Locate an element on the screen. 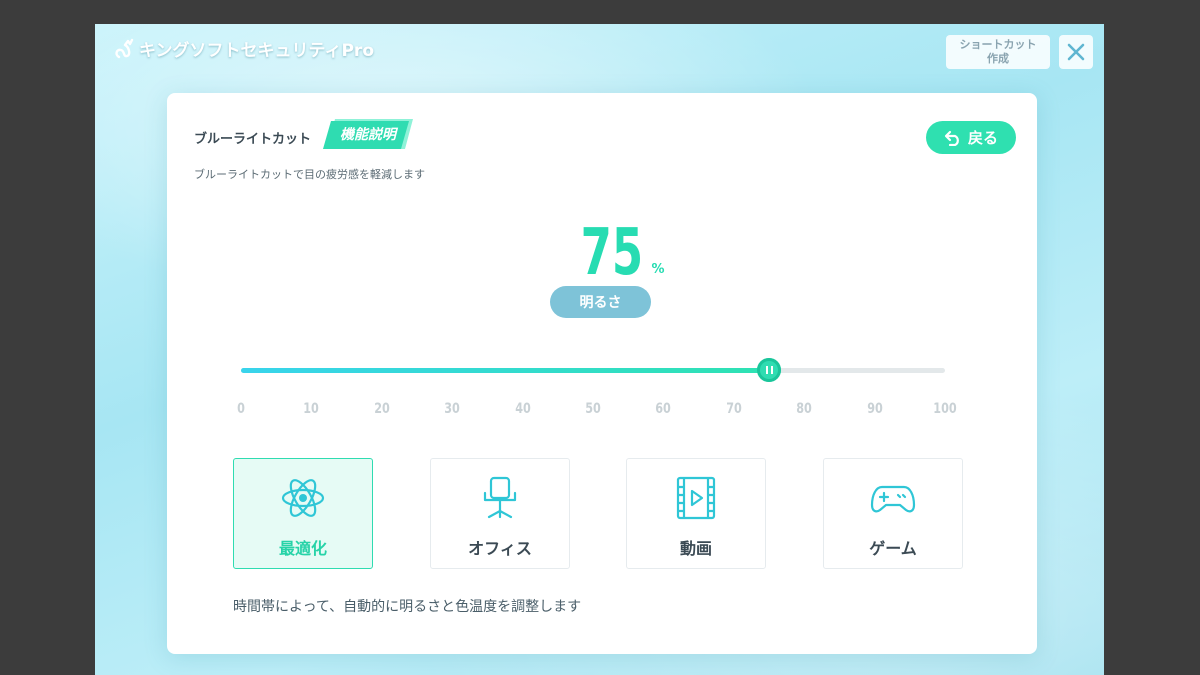 This screenshot has height=675, width=1200. mode-label: 動画 is located at coordinates (695, 548).